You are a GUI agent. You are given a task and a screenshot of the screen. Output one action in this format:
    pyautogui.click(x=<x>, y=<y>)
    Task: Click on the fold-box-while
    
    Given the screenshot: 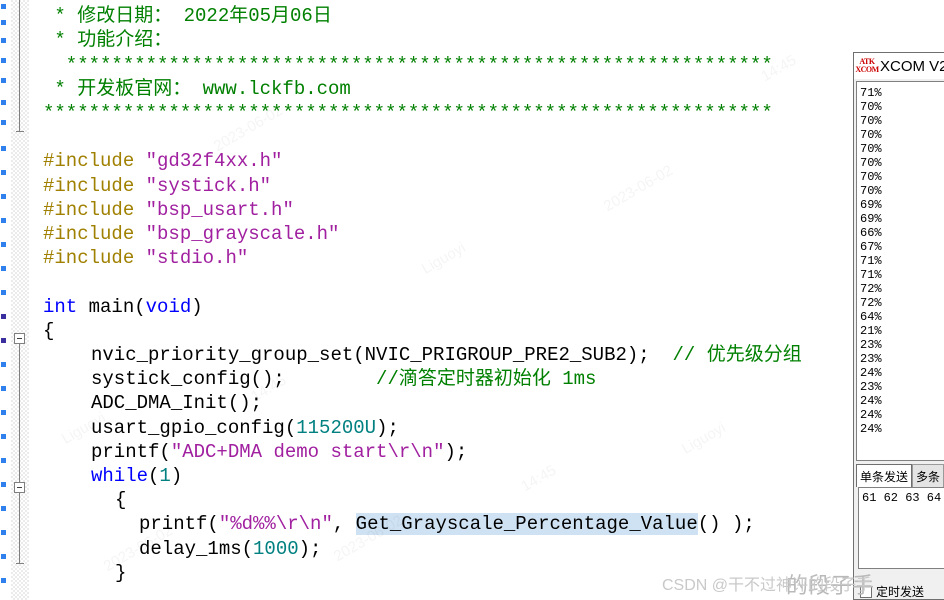 What is the action you would take?
    pyautogui.click(x=19, y=487)
    